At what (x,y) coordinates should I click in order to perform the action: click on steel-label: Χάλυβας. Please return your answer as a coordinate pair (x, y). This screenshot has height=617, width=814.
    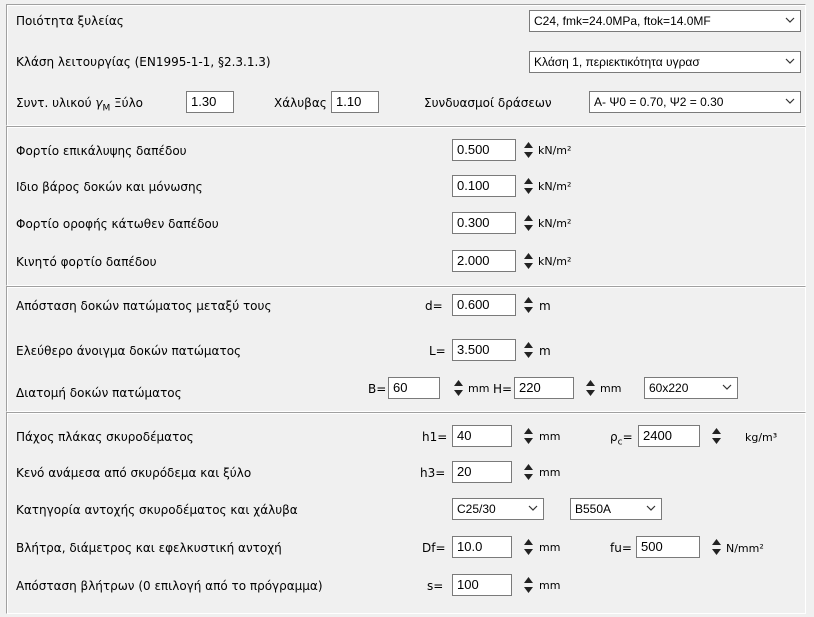
    Looking at the image, I should click on (300, 103).